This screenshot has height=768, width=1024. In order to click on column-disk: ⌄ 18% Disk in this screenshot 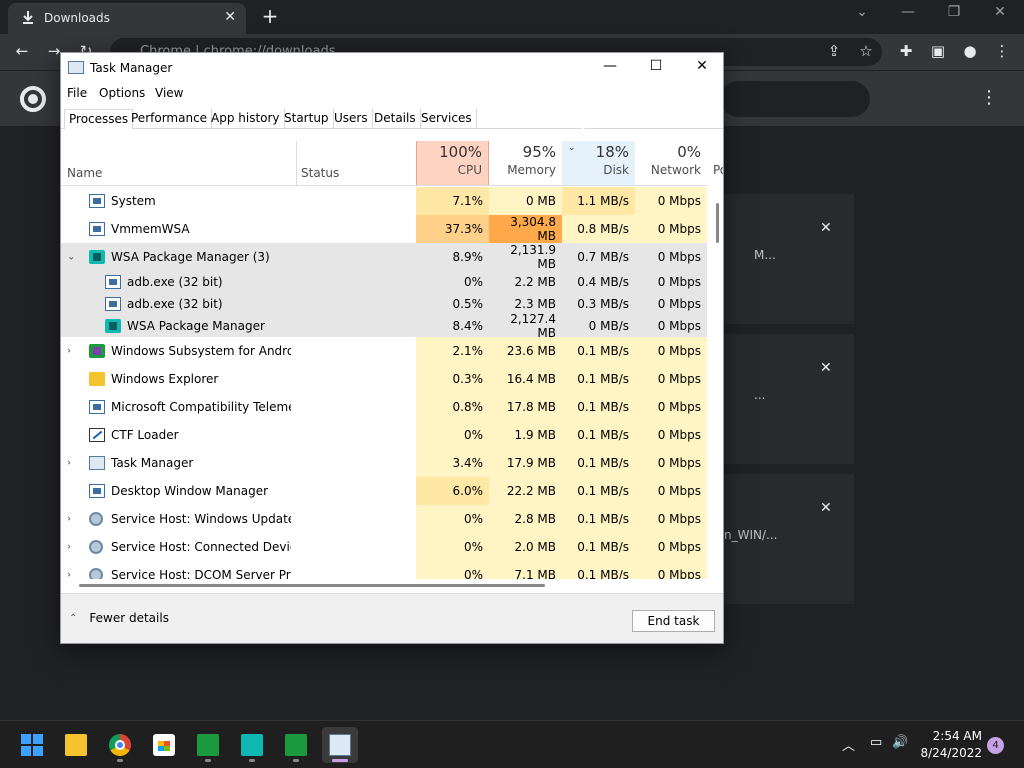, I will do `click(598, 163)`.